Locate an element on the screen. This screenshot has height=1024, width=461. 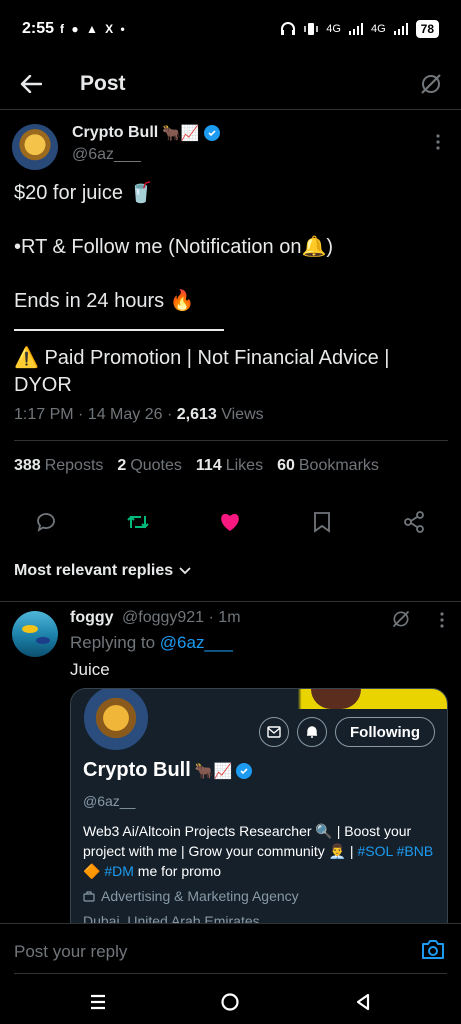
likes-label: Likes is located at coordinates (244, 465).